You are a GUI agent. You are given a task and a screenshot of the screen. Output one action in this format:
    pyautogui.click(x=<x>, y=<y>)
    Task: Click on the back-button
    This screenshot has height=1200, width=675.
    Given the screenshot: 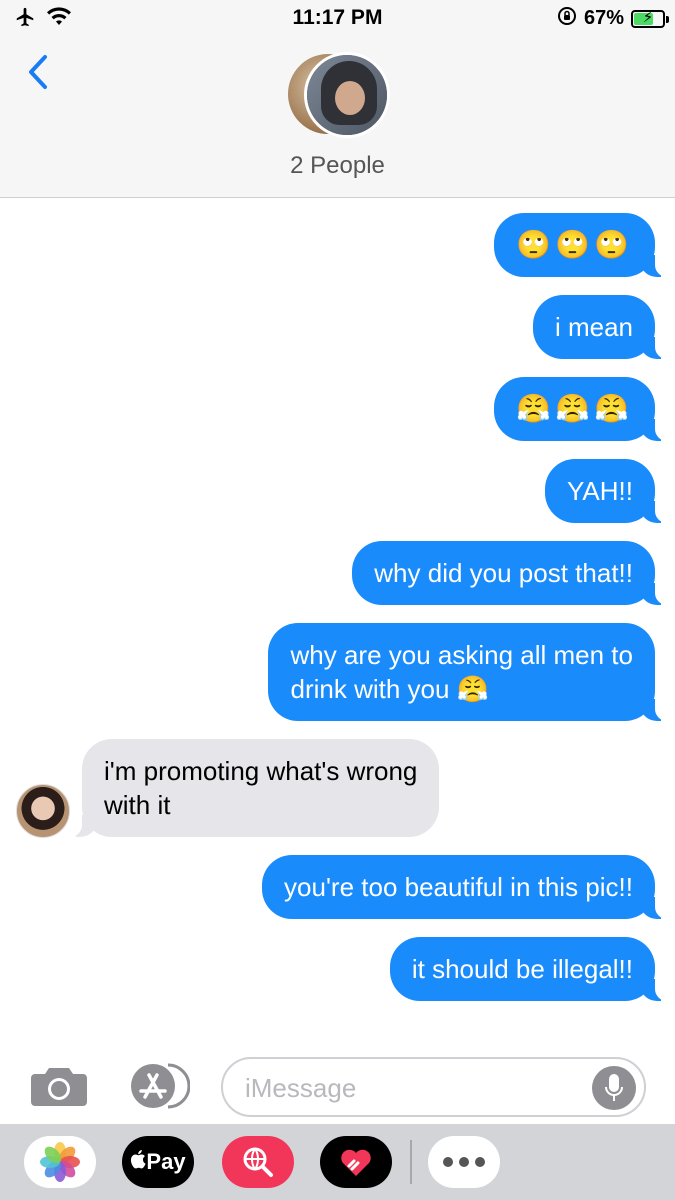 What is the action you would take?
    pyautogui.click(x=38, y=72)
    